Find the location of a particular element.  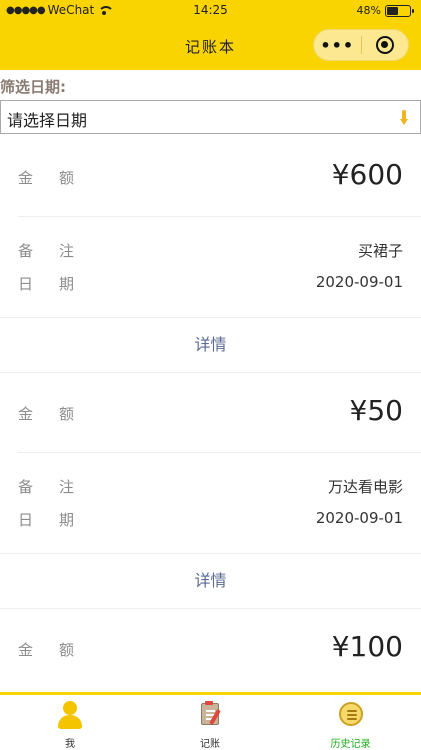

battery-percent: 48% is located at coordinates (368, 10).